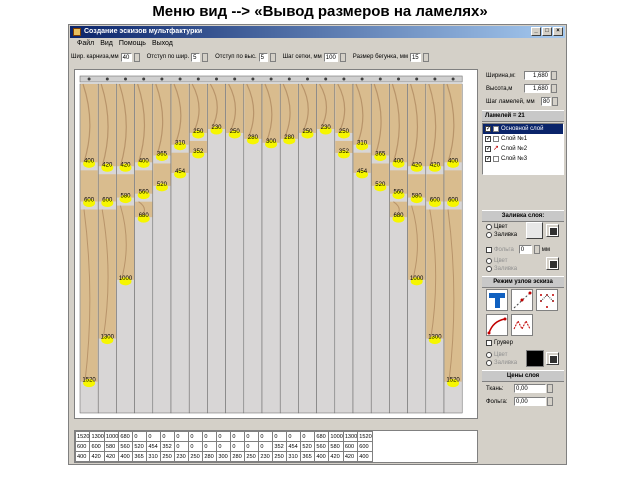 The height and width of the screenshot is (480, 640). I want to click on offset-width-spinner, so click(205, 57).